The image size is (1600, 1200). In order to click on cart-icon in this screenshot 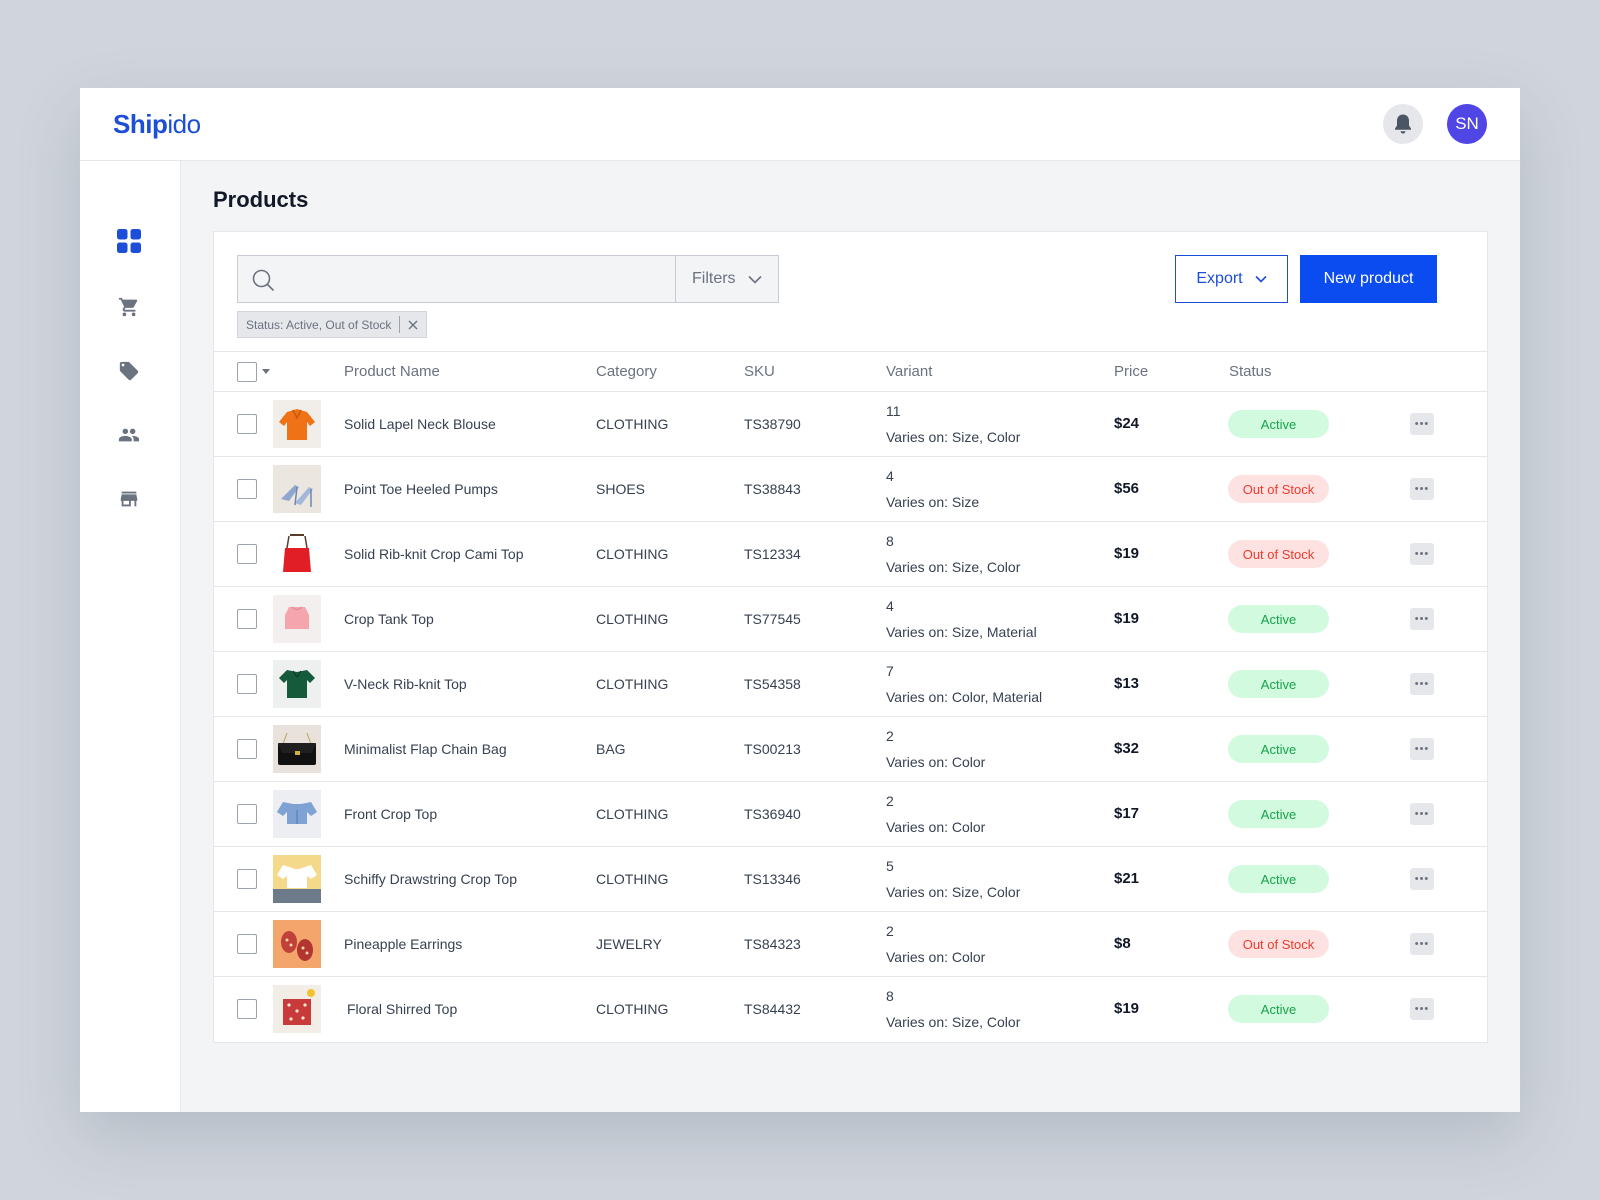, I will do `click(128, 307)`.